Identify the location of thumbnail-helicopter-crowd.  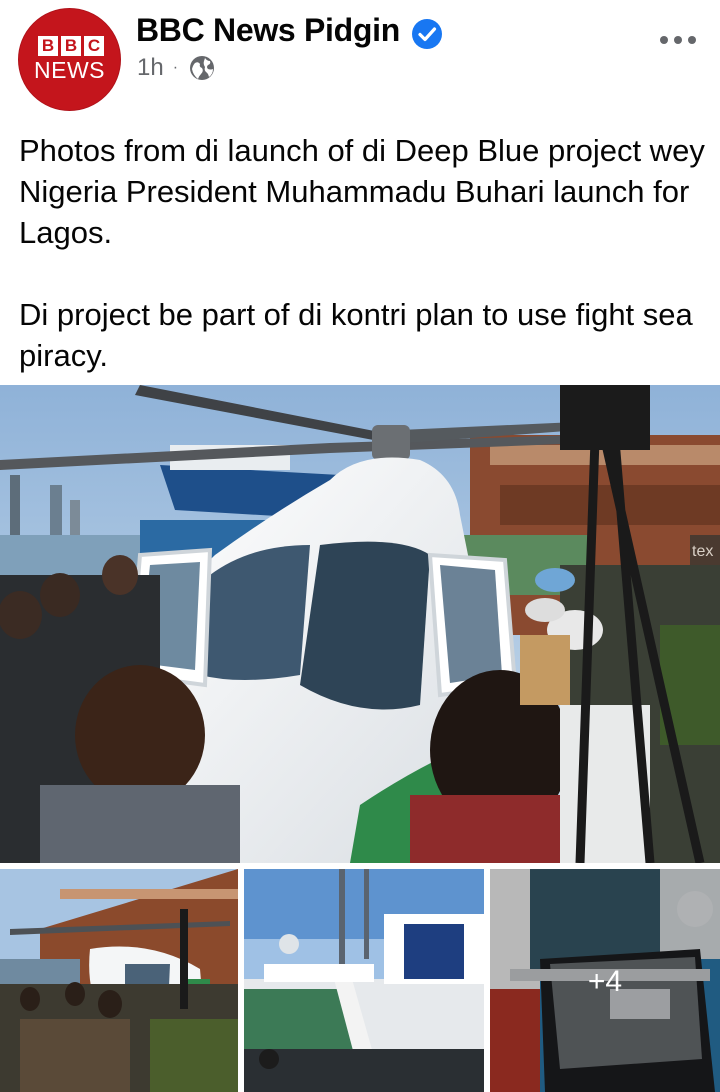
(119, 980).